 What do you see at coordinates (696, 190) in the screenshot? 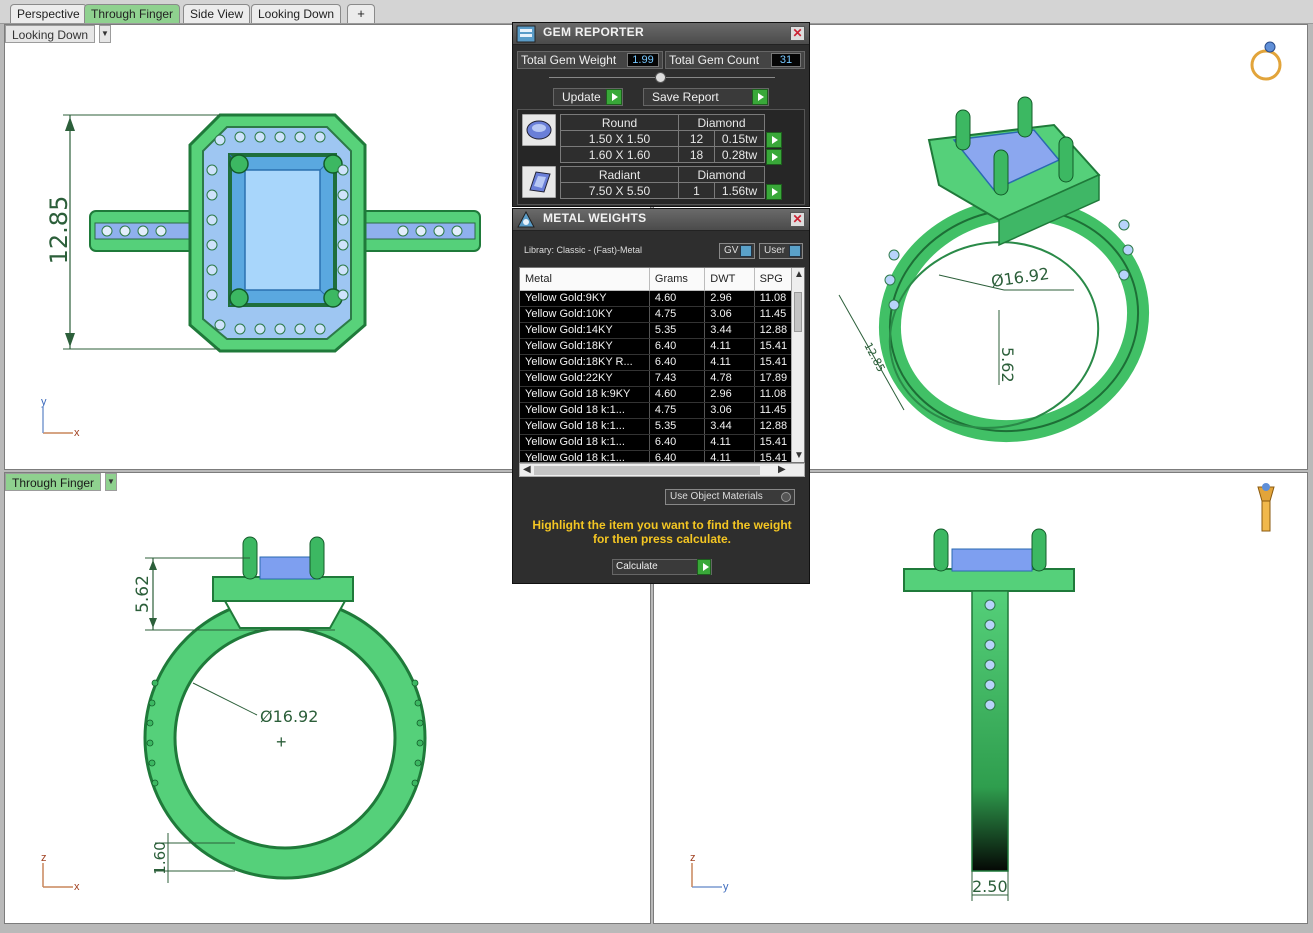
I see `gem-count: 1` at bounding box center [696, 190].